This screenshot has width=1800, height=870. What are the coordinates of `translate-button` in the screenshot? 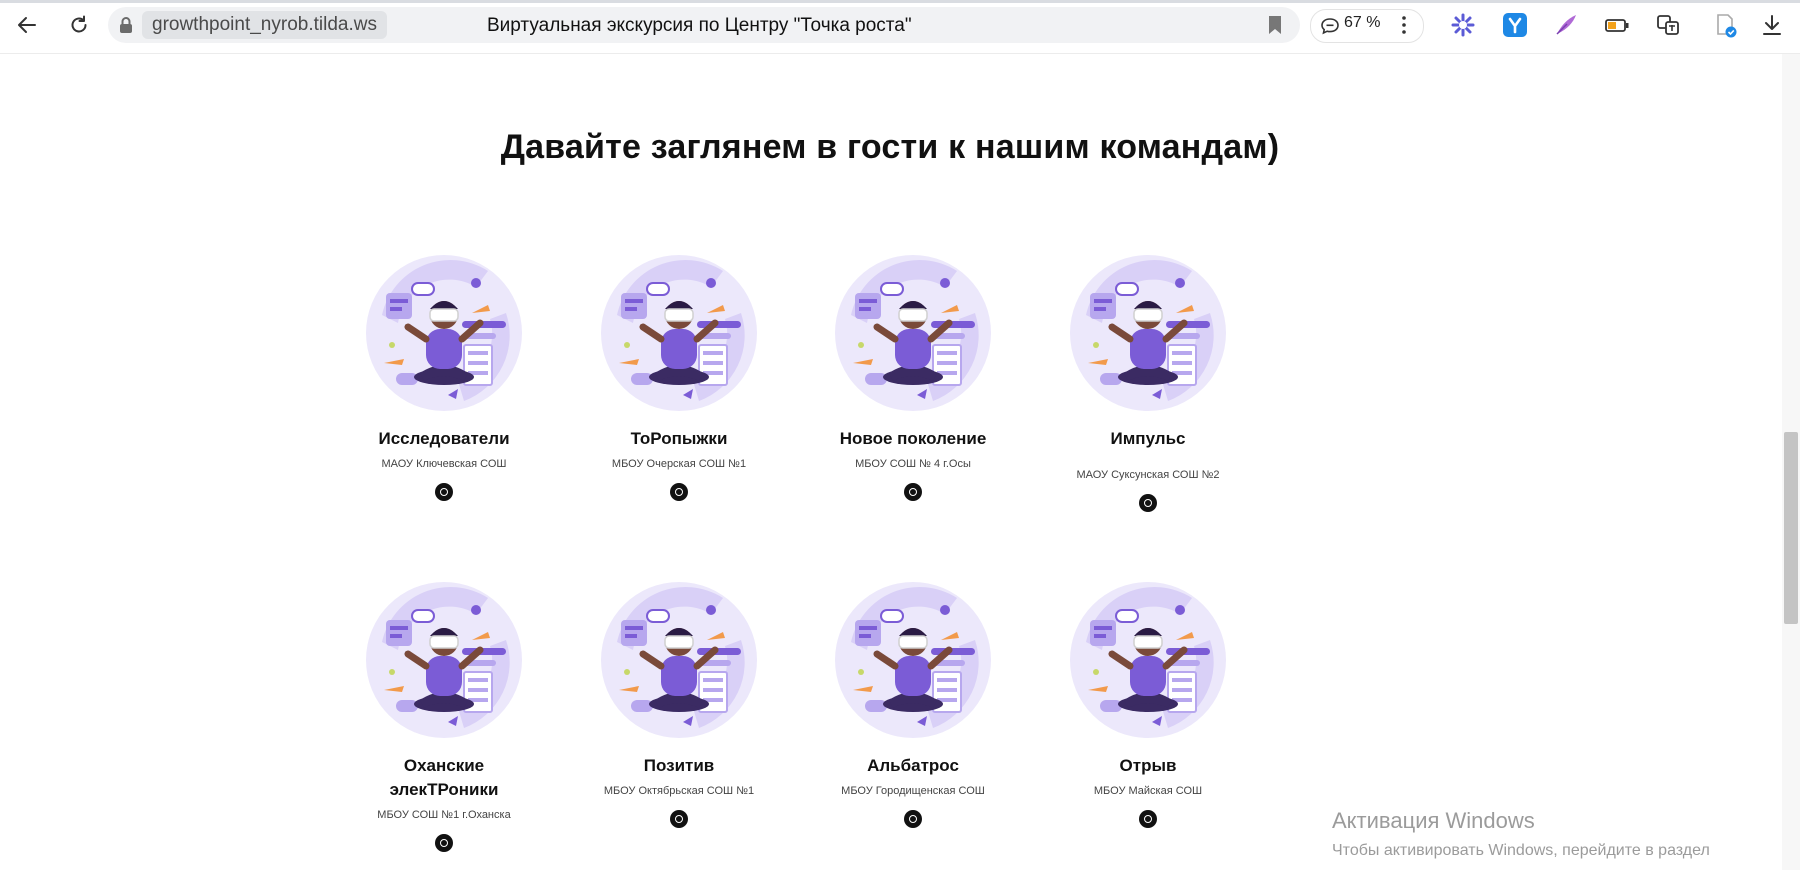 It's located at (1668, 25).